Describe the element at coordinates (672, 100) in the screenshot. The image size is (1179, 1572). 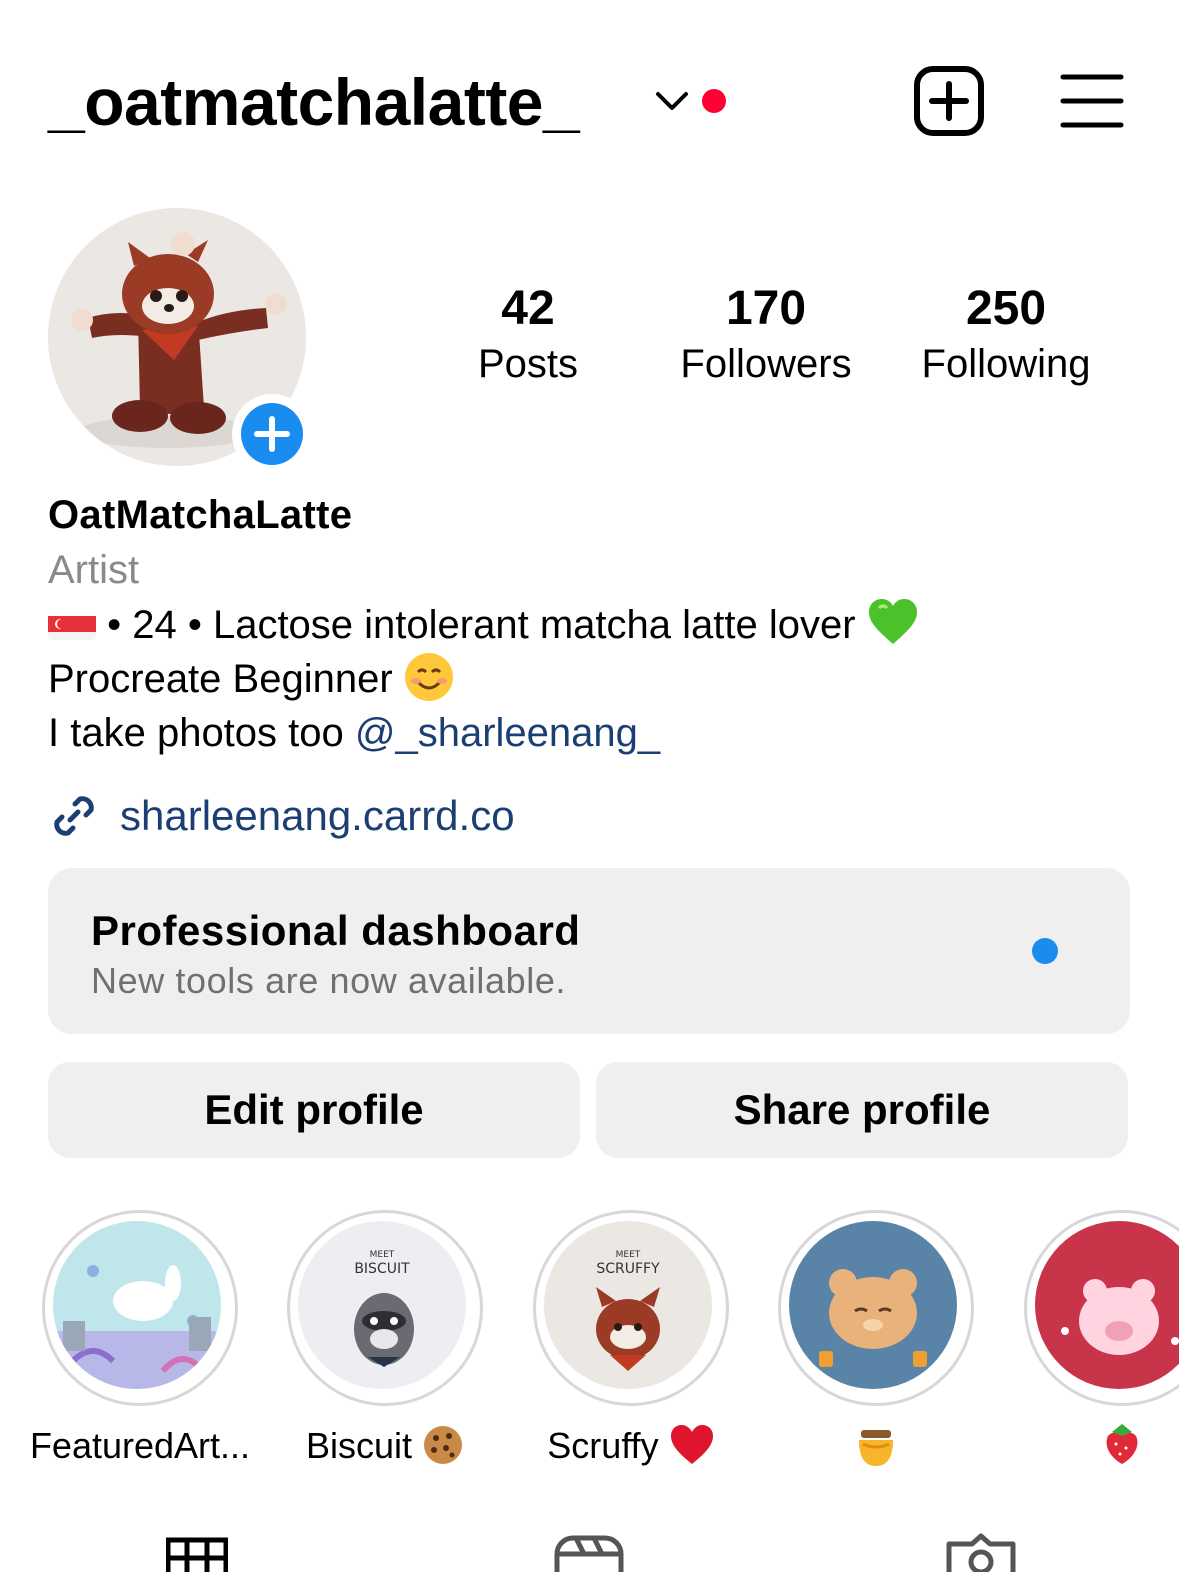
I see `chevron-down-icon` at that location.